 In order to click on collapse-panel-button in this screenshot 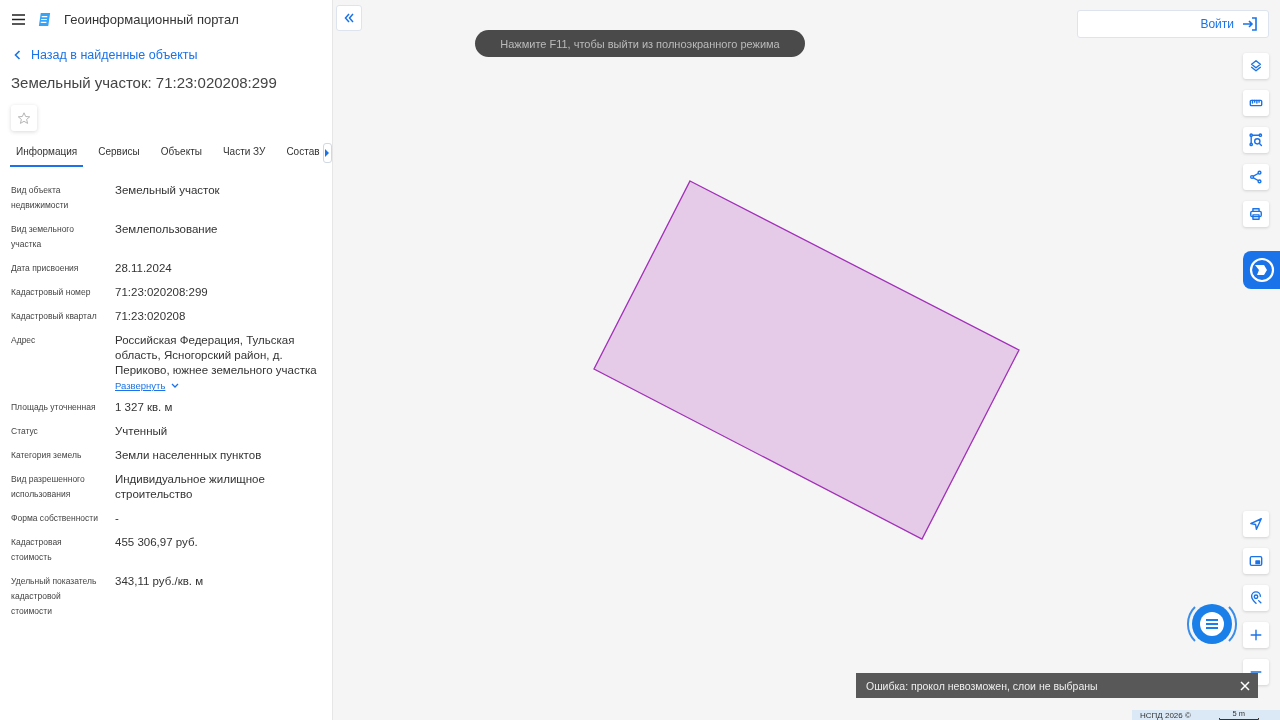, I will do `click(349, 18)`.